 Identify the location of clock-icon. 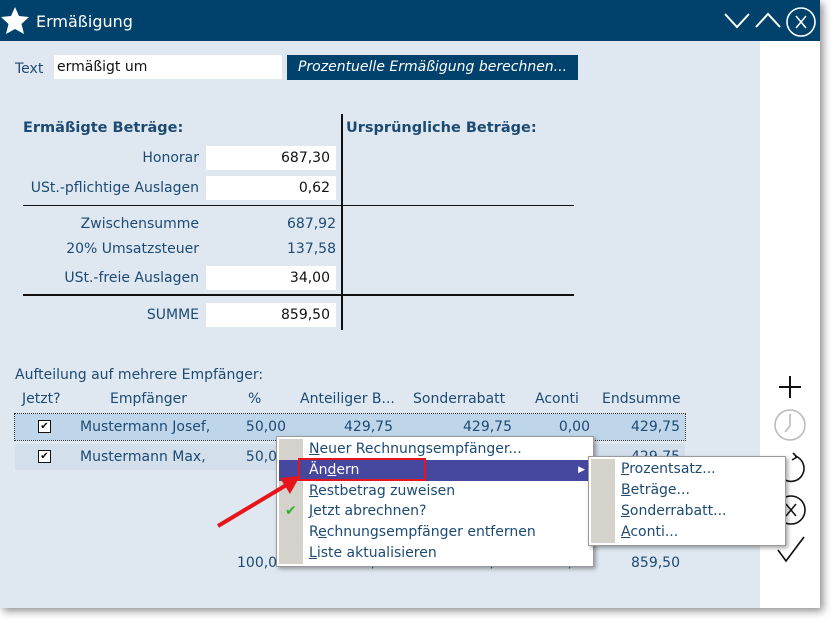
(790, 425).